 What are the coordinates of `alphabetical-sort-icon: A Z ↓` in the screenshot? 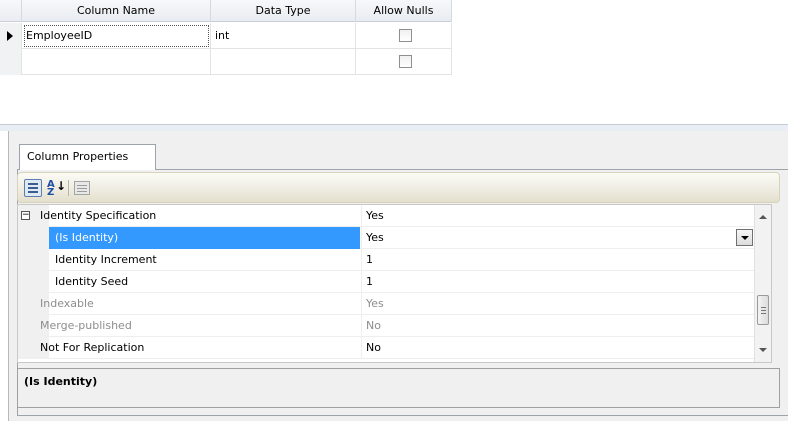 It's located at (56, 188).